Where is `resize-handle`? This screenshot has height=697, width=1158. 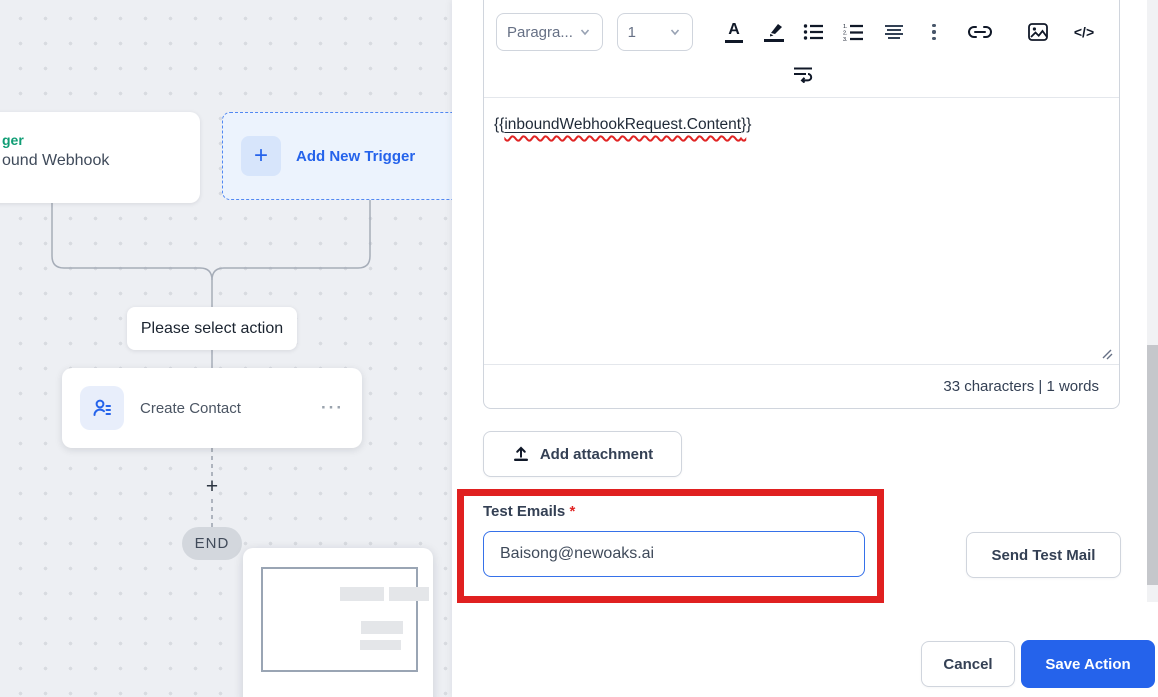
resize-handle is located at coordinates (1107, 354).